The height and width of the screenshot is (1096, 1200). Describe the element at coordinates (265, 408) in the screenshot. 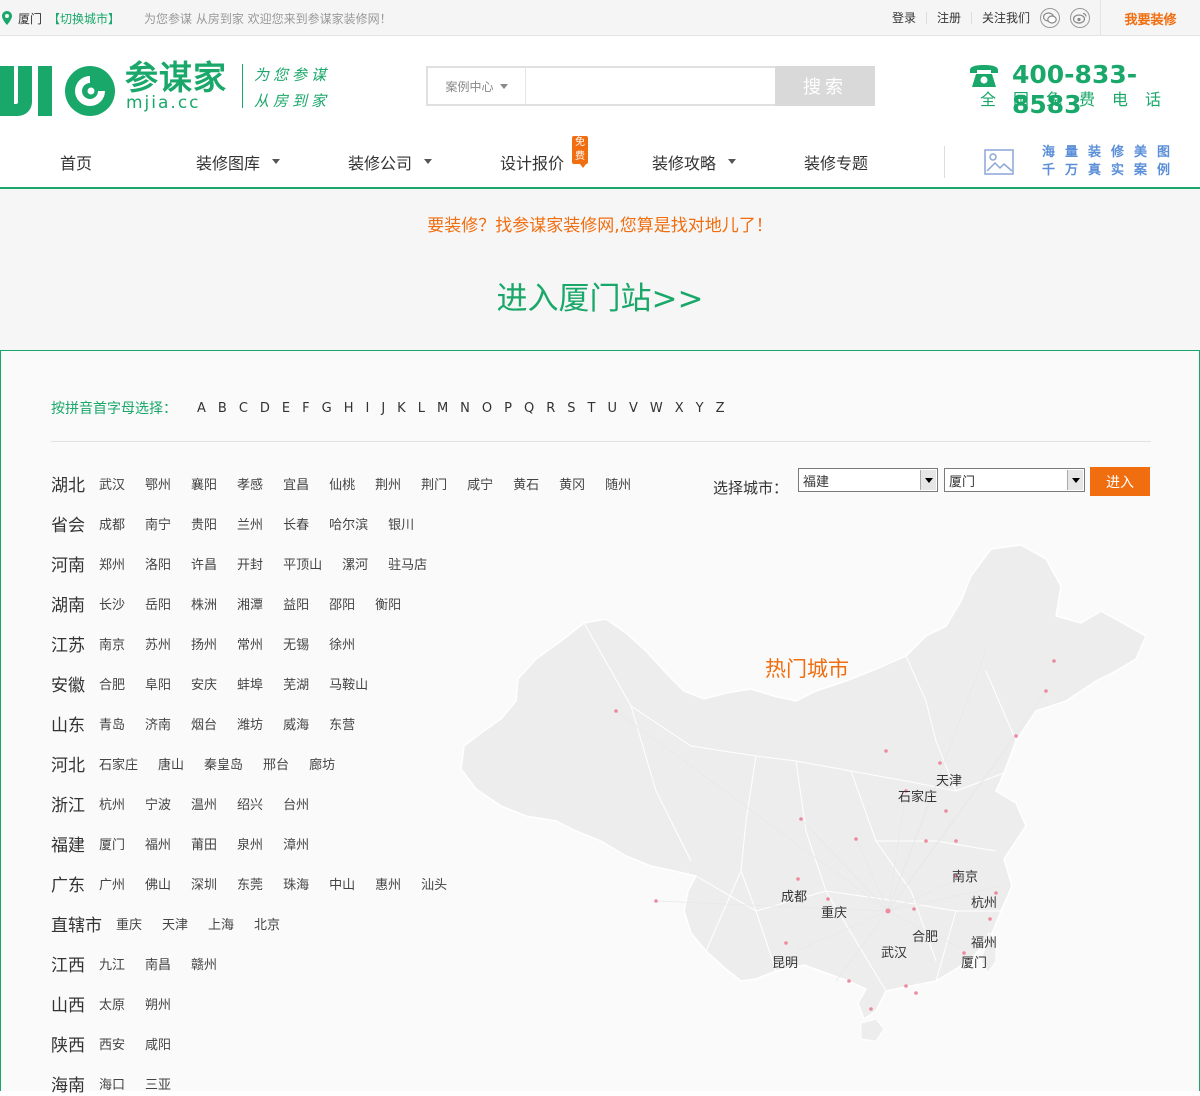

I see `letter-d: D` at that location.